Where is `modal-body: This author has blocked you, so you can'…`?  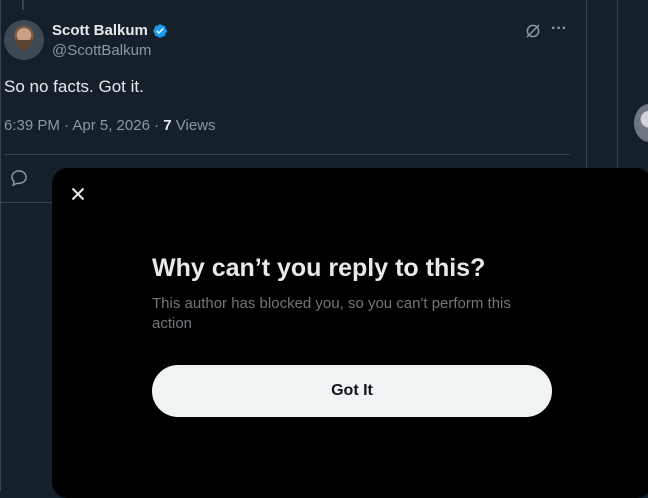 modal-body: This author has blocked you, so you can'… is located at coordinates (331, 313).